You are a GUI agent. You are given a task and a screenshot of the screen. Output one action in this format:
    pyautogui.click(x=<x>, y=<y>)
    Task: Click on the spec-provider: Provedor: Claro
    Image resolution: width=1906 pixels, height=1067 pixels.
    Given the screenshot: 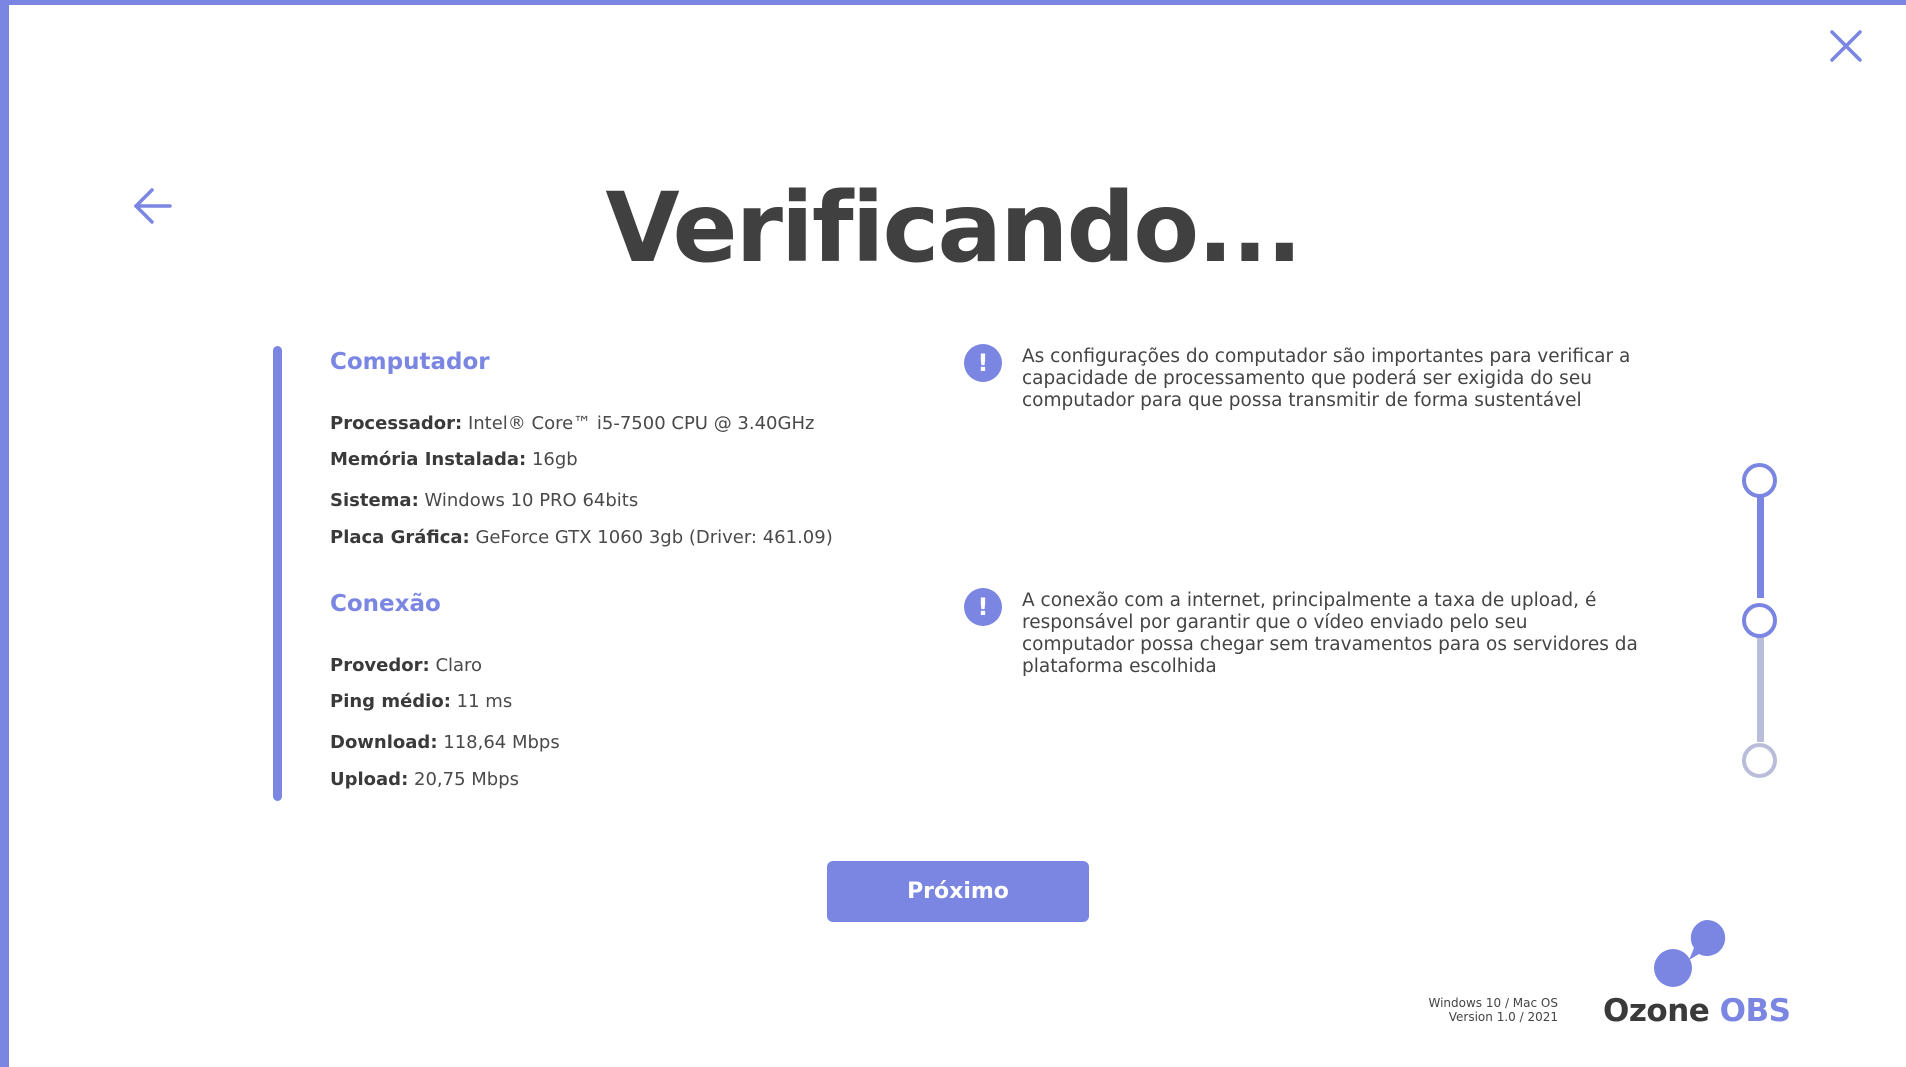 What is the action you would take?
    pyautogui.click(x=406, y=665)
    